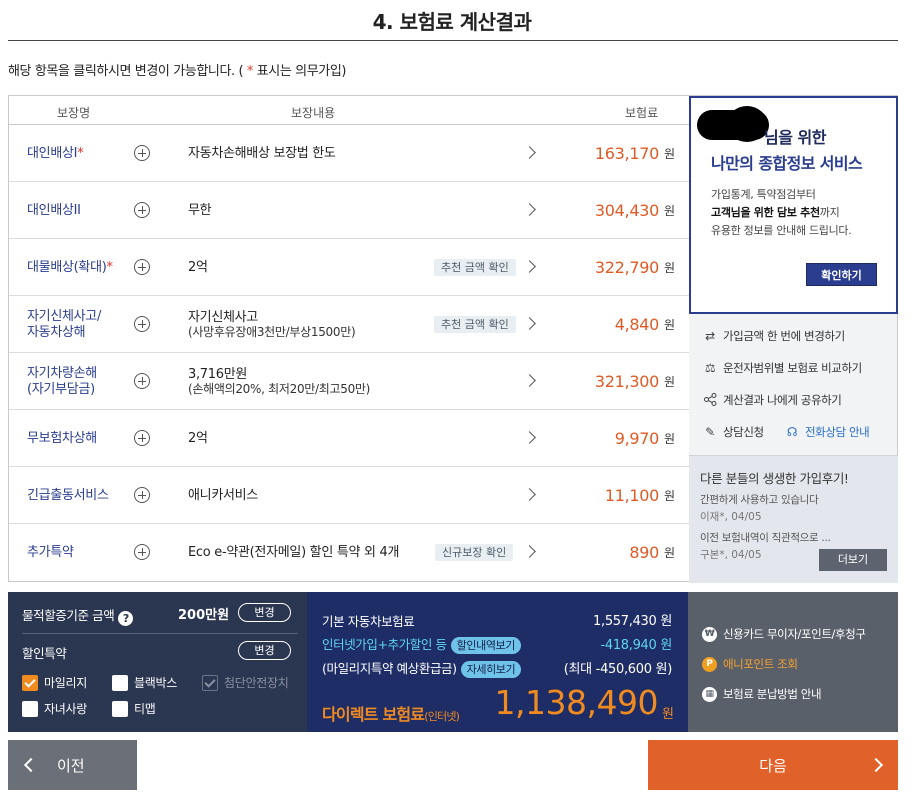 Image resolution: width=914 pixels, height=798 pixels. What do you see at coordinates (279, 388) in the screenshot?
I see `coverage-content-sub: (손해액의20%, 최저20만/최고50만)` at bounding box center [279, 388].